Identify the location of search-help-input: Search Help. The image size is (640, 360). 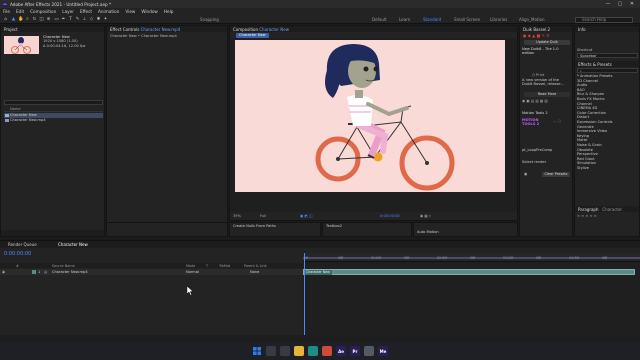
(604, 19).